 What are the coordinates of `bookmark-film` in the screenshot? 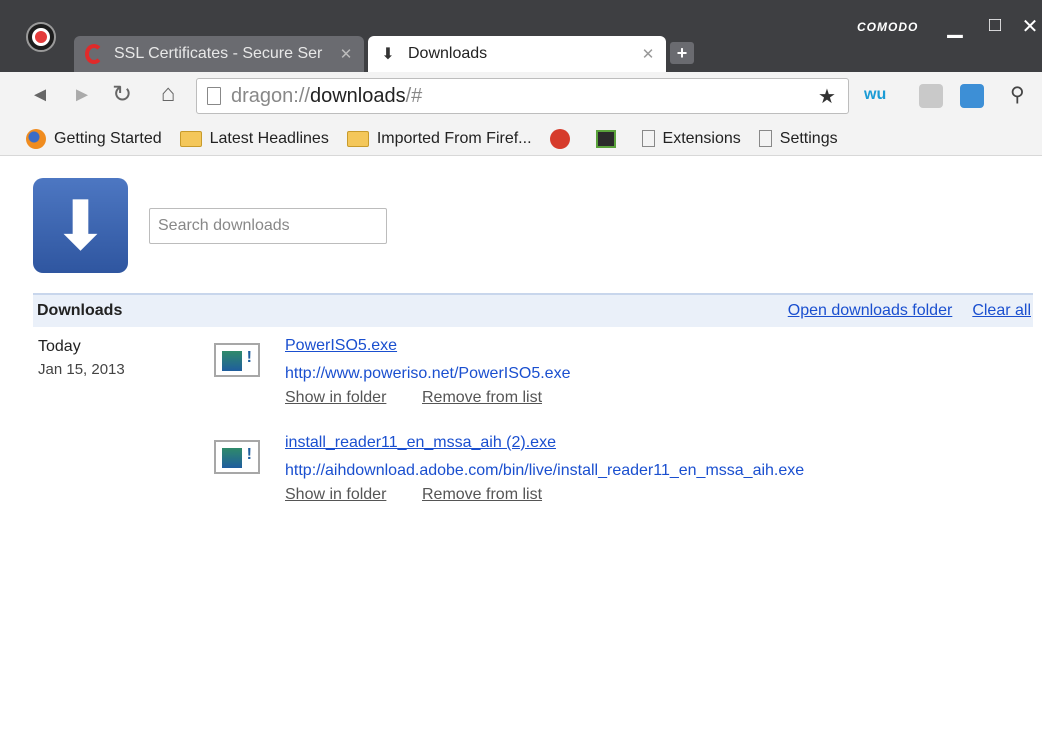 It's located at (609, 138).